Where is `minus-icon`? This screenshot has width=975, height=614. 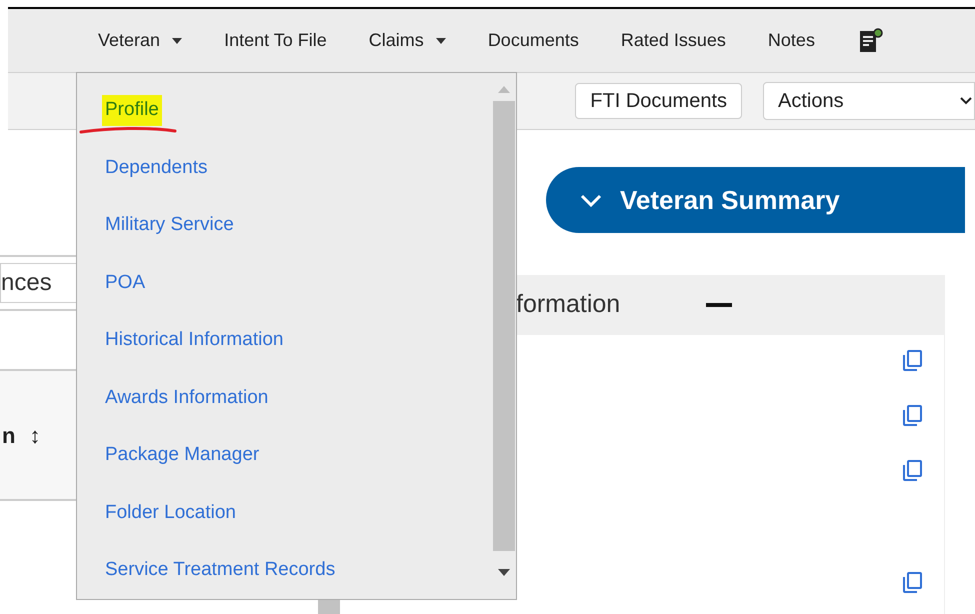 minus-icon is located at coordinates (719, 305).